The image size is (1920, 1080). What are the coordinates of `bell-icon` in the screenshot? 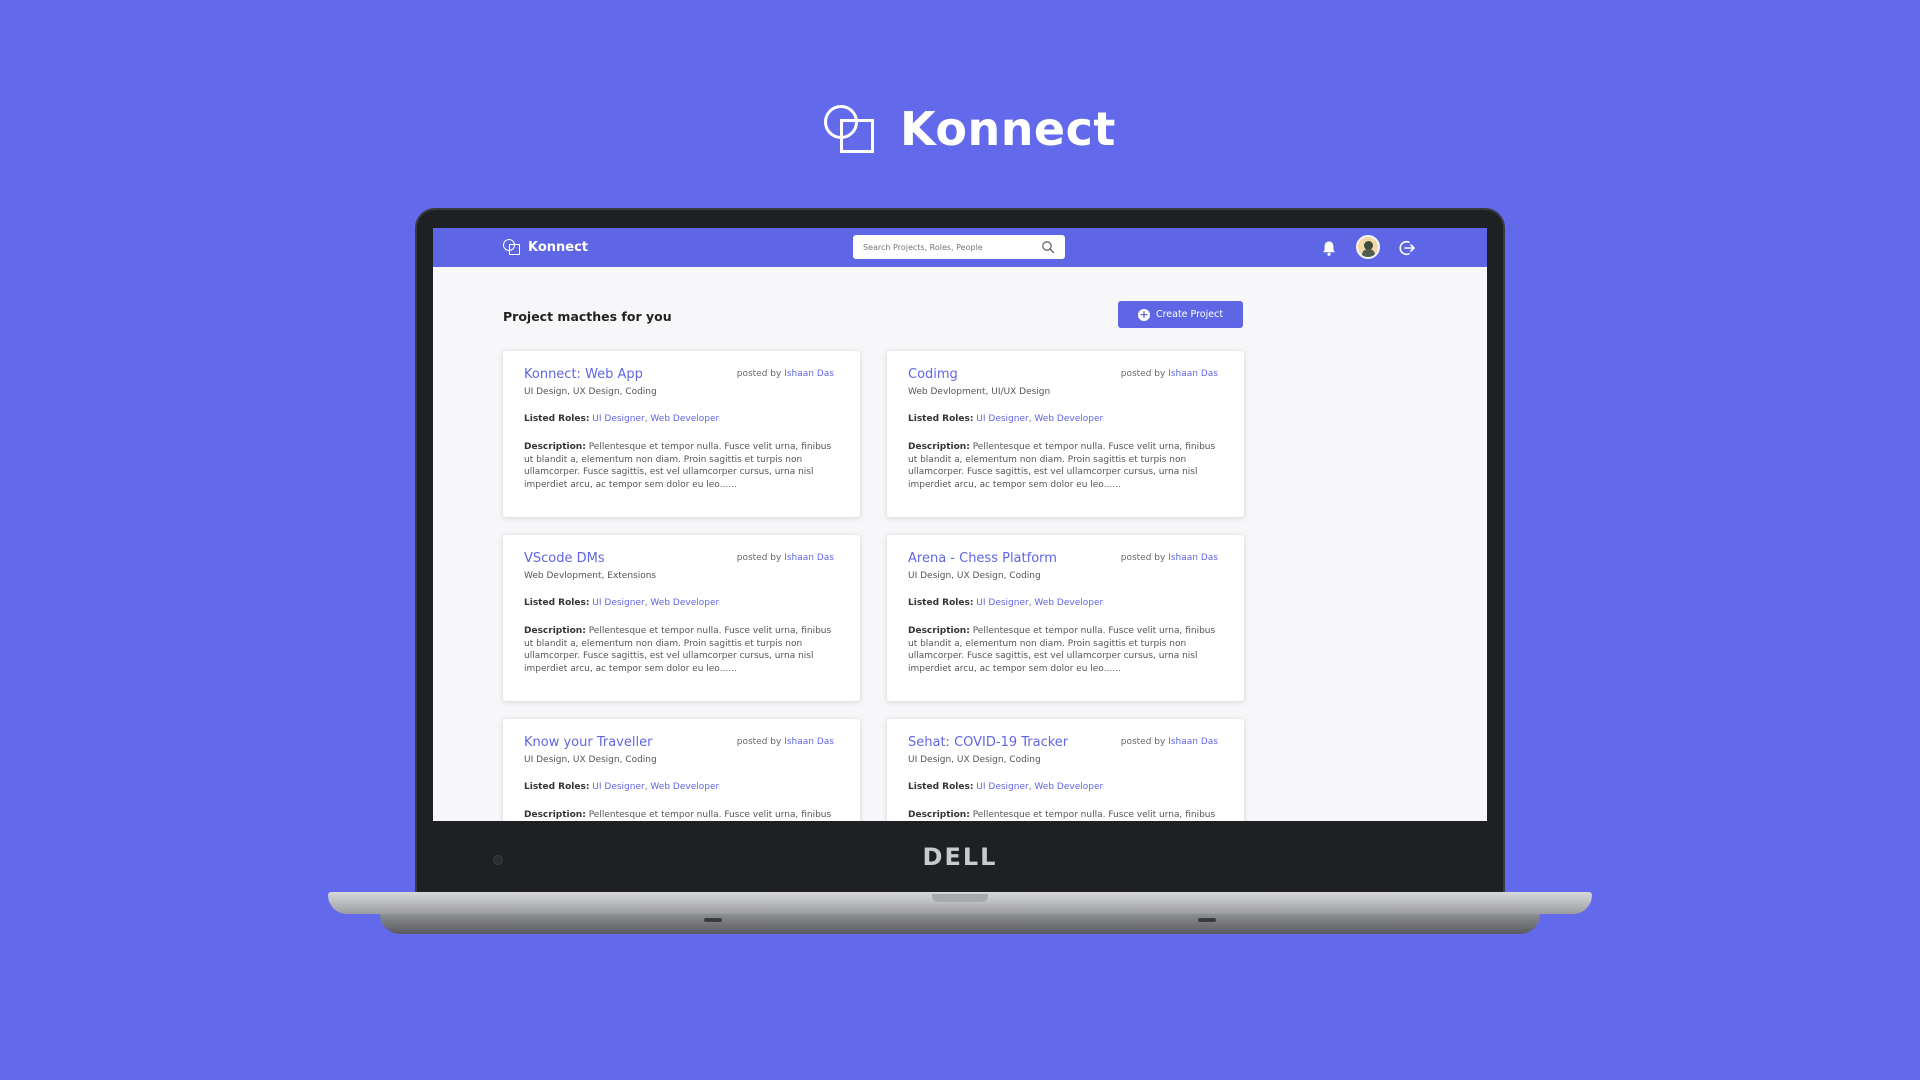 It's located at (1329, 248).